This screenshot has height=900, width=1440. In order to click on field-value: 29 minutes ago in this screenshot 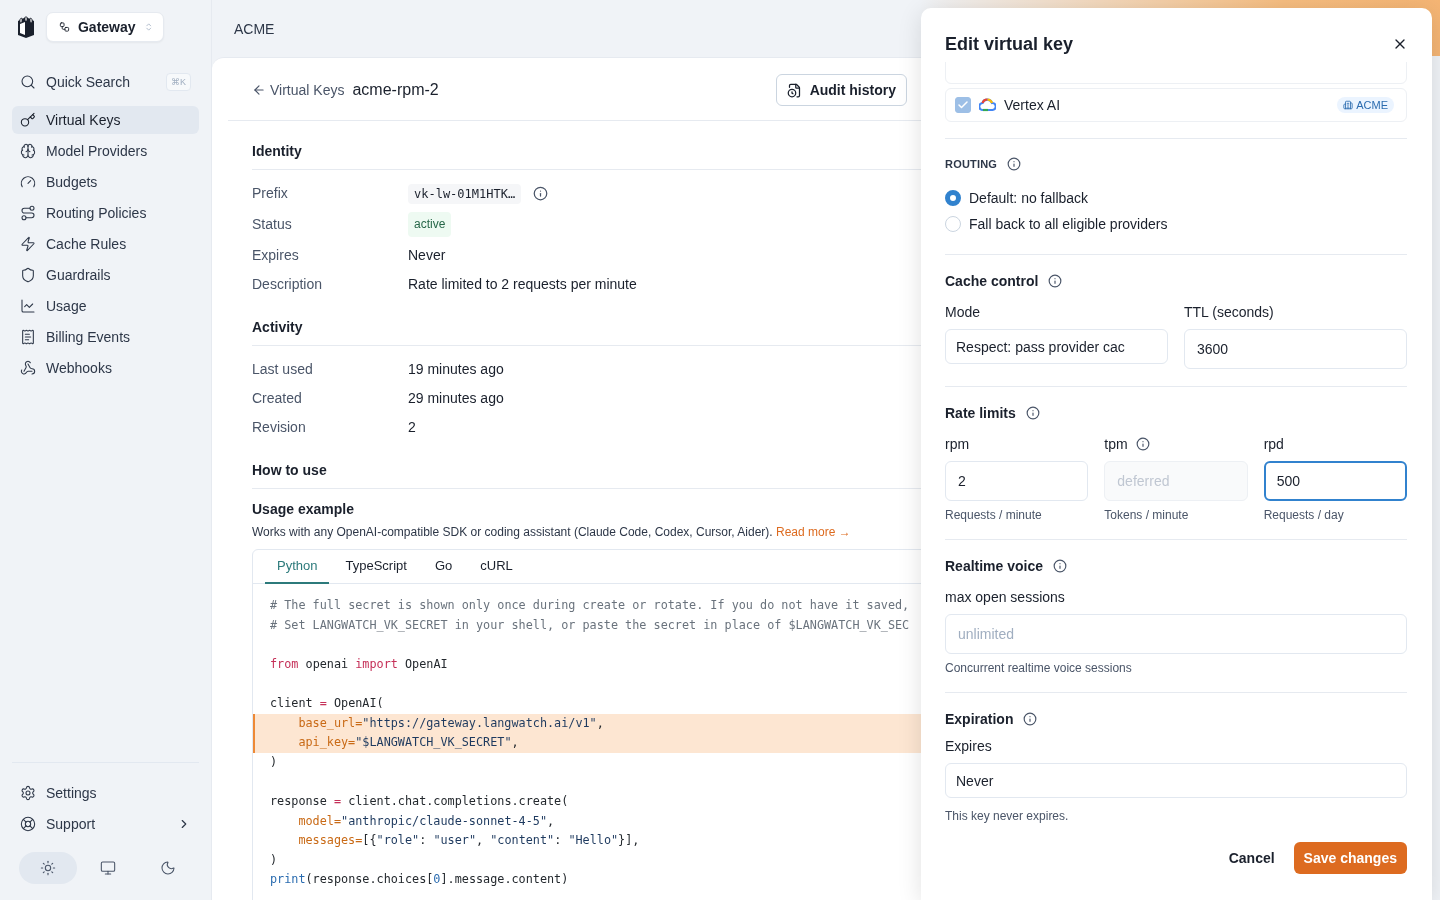, I will do `click(456, 398)`.